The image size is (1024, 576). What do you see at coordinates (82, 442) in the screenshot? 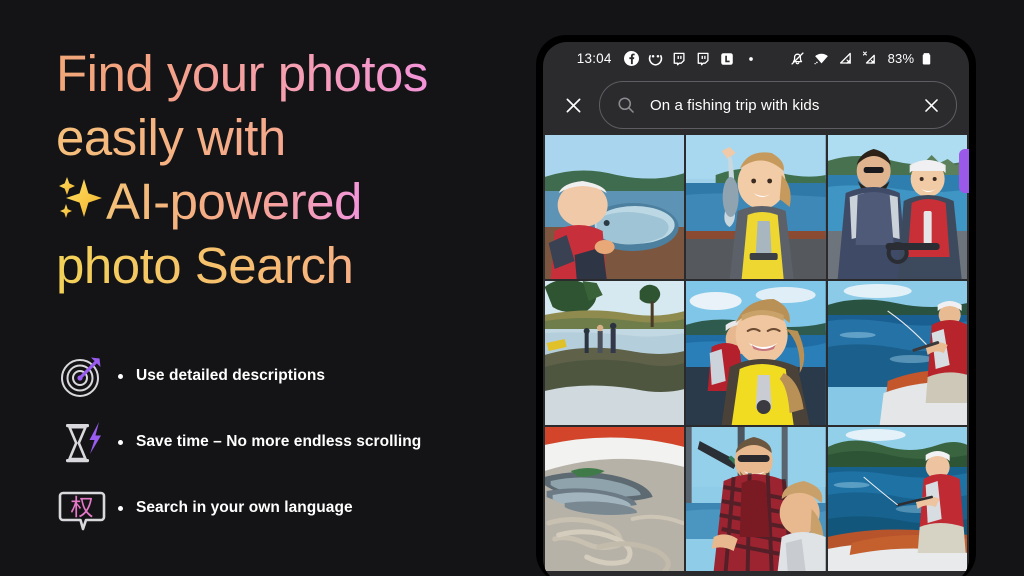
I see `hourglass-bolt-icon` at bounding box center [82, 442].